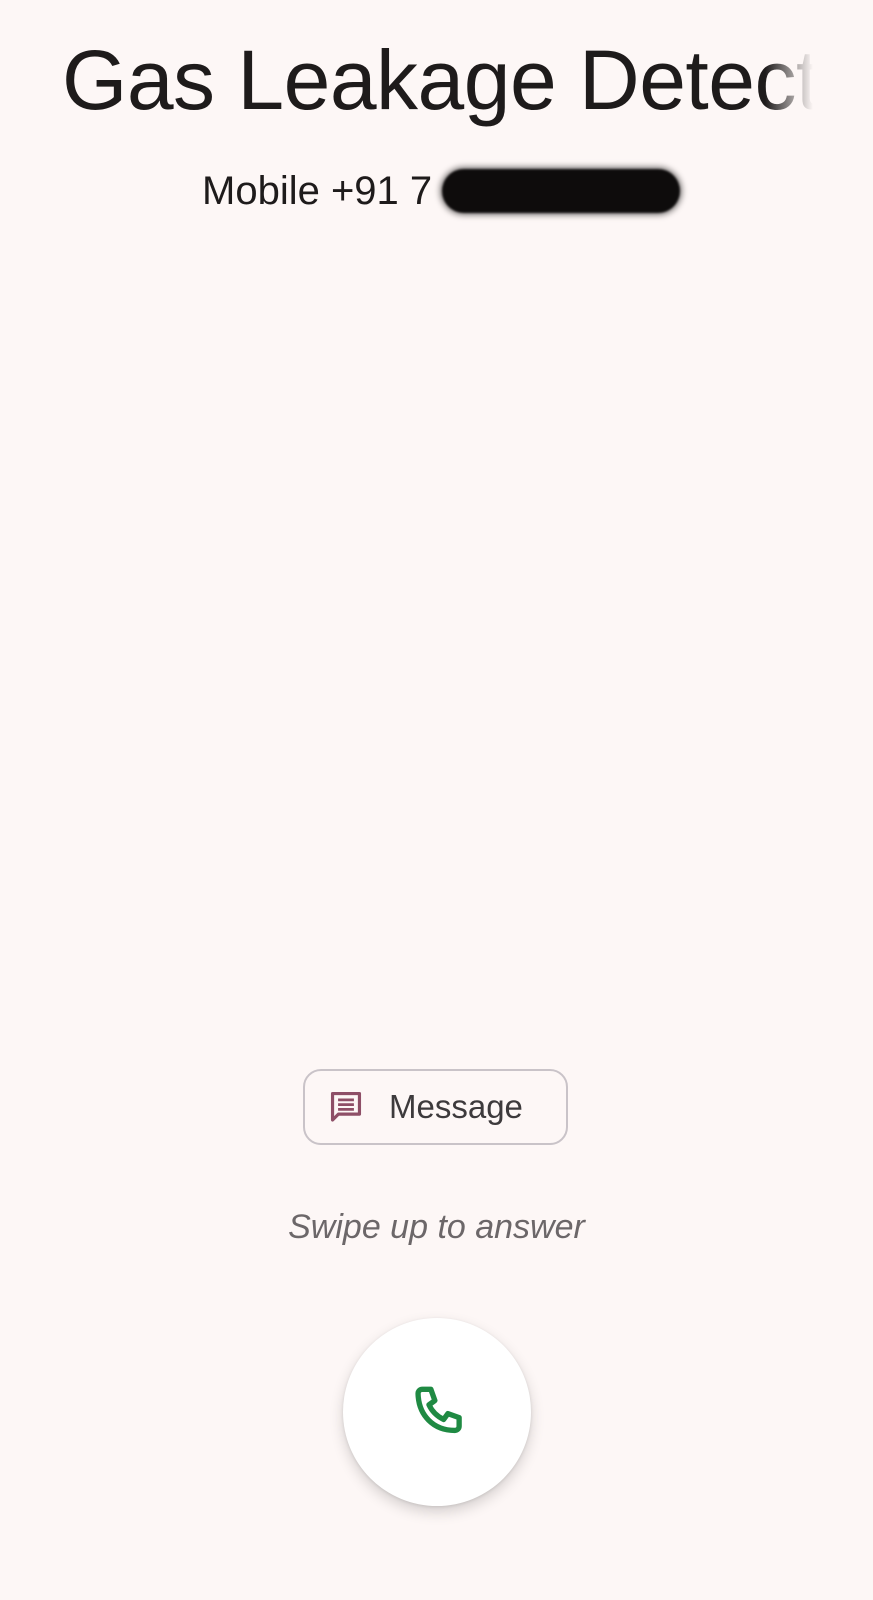  I want to click on message-icon, so click(346, 1107).